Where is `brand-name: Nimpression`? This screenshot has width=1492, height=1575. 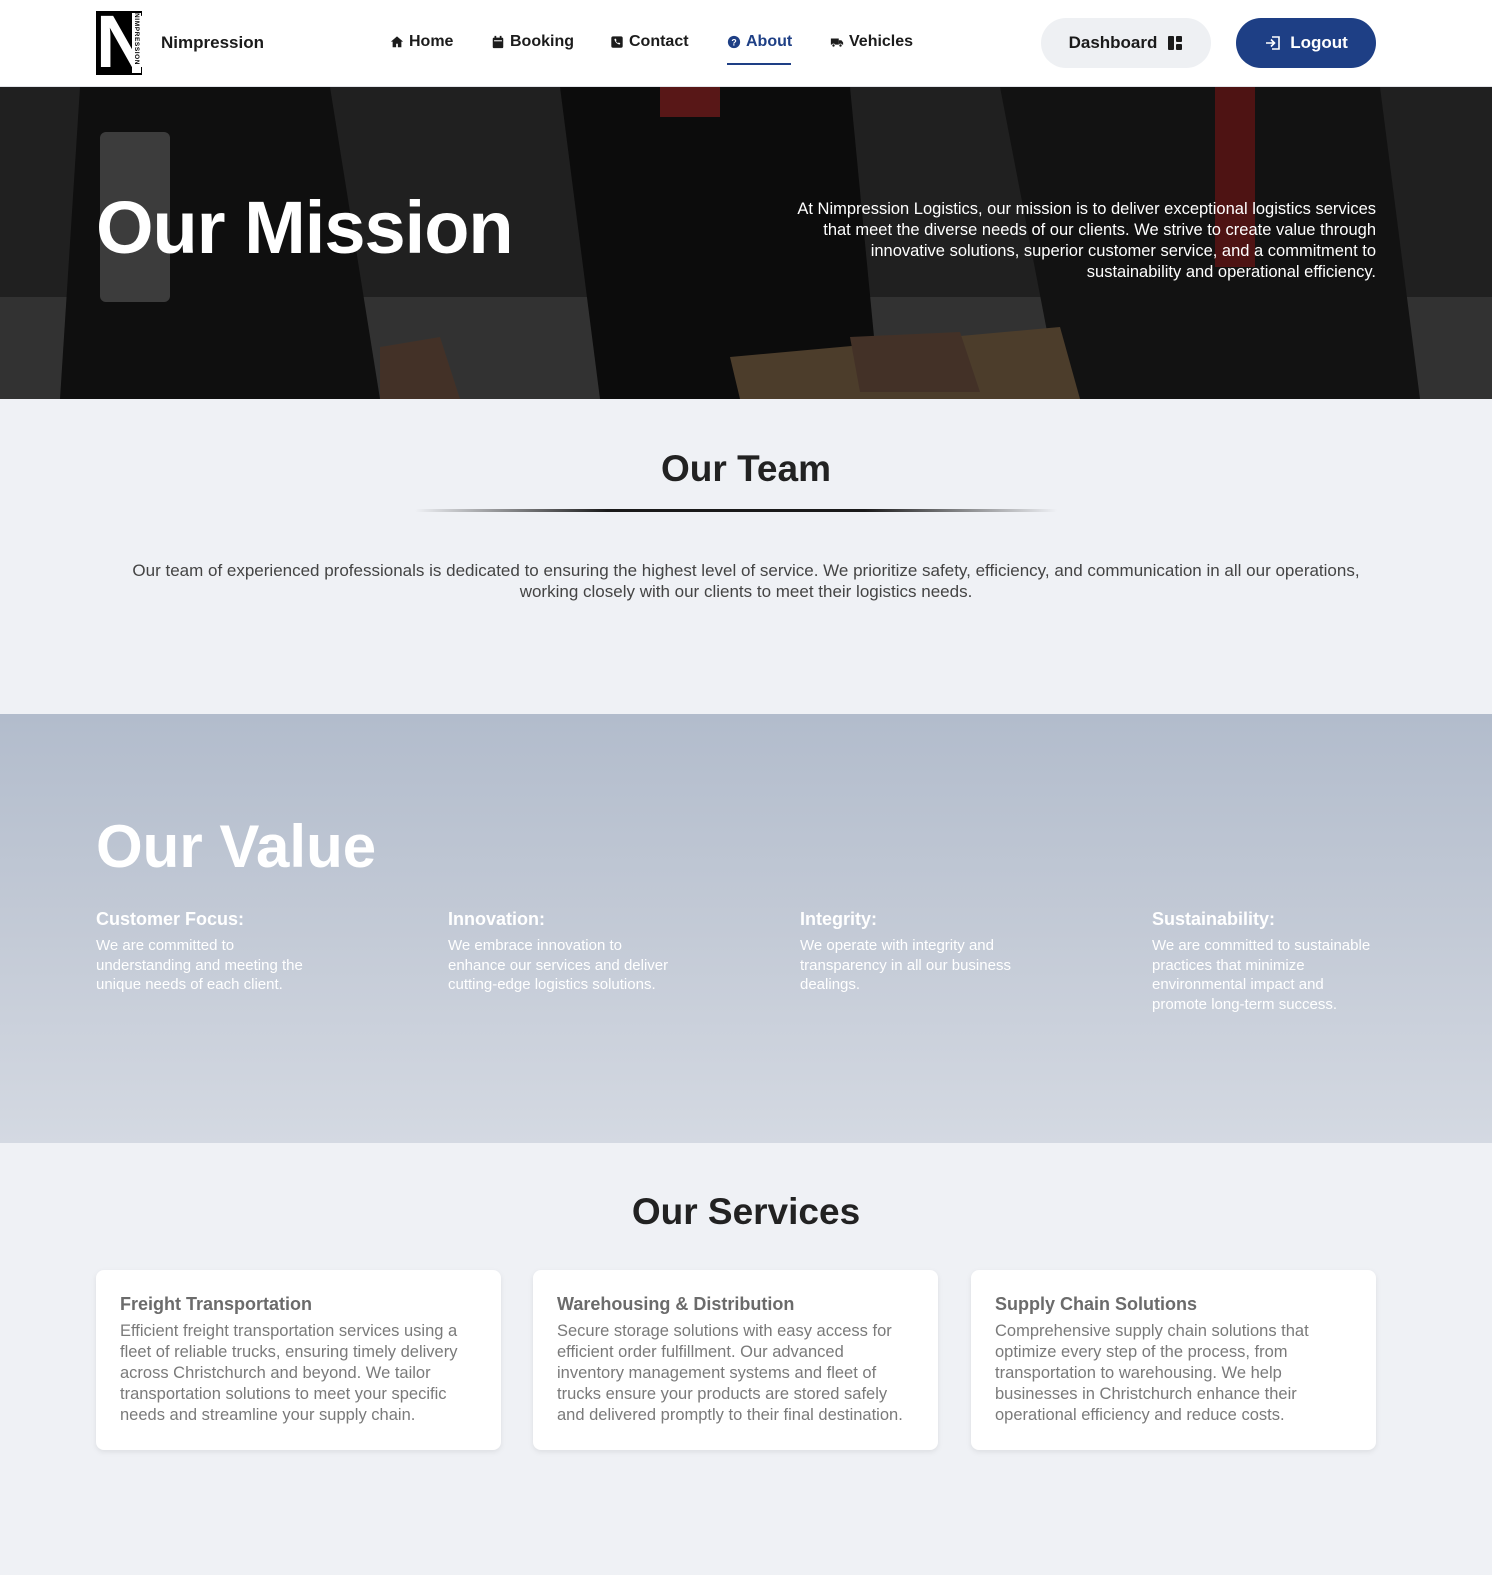
brand-name: Nimpression is located at coordinates (212, 43).